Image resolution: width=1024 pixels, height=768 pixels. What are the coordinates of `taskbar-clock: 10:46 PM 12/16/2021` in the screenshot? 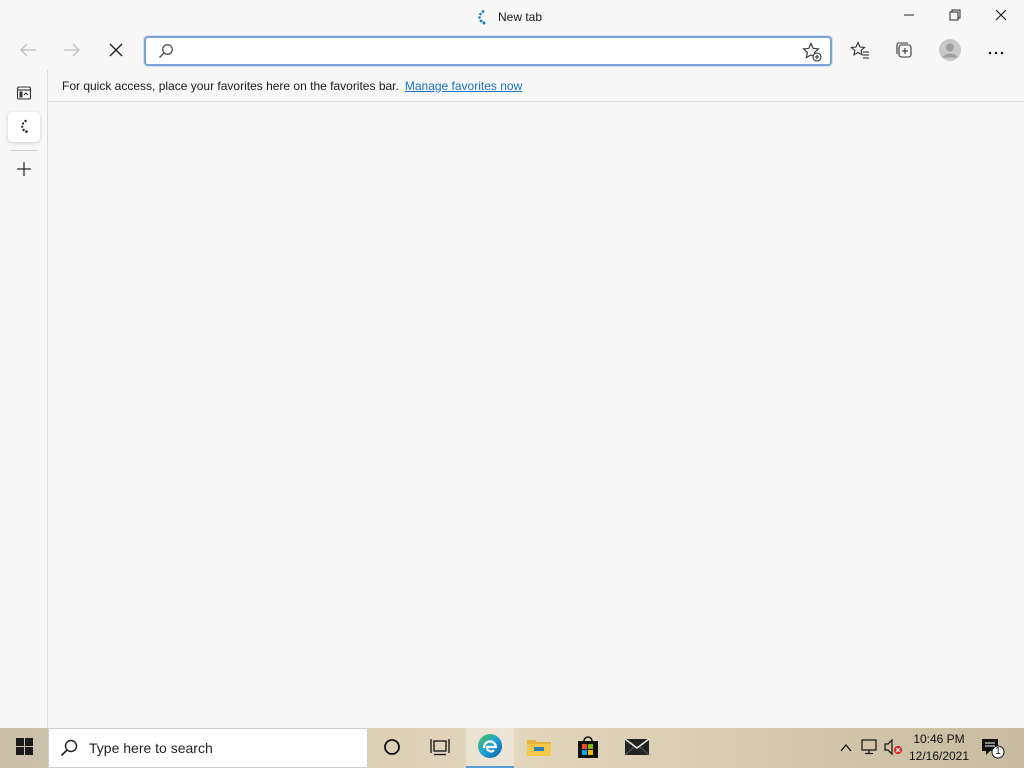 It's located at (939, 748).